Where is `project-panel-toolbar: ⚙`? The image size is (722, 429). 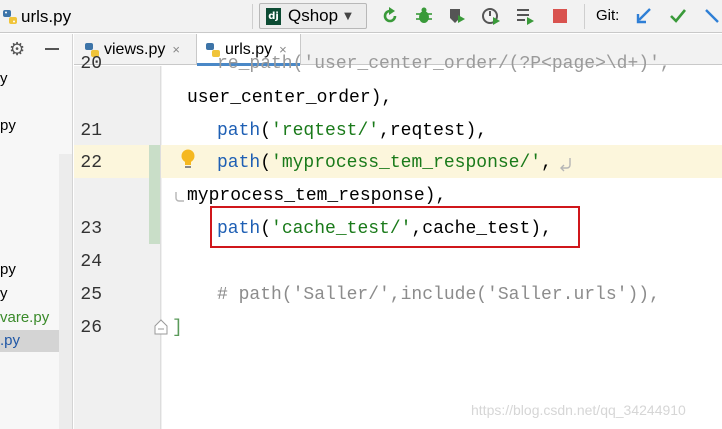
project-panel-toolbar: ⚙ is located at coordinates (36, 49).